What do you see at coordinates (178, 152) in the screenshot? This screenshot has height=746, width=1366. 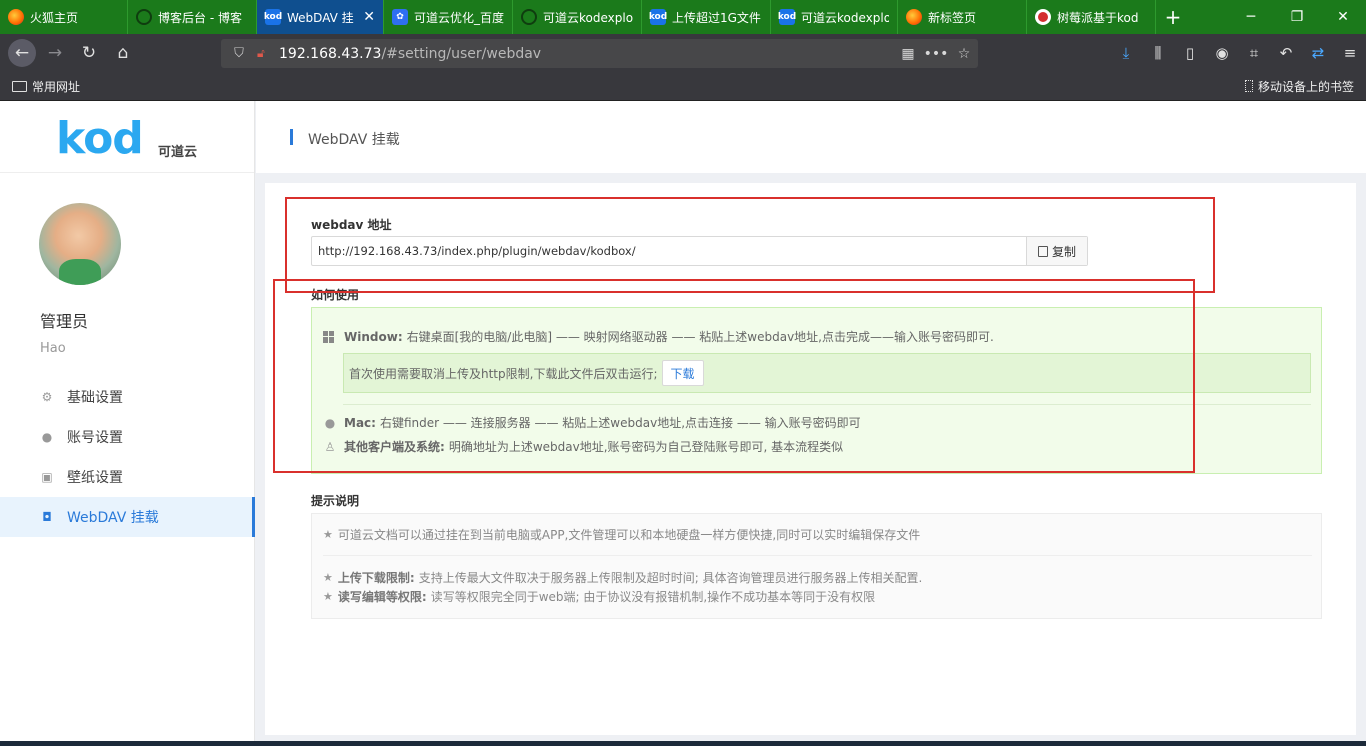 I see `logo-subtitle: 可道云` at bounding box center [178, 152].